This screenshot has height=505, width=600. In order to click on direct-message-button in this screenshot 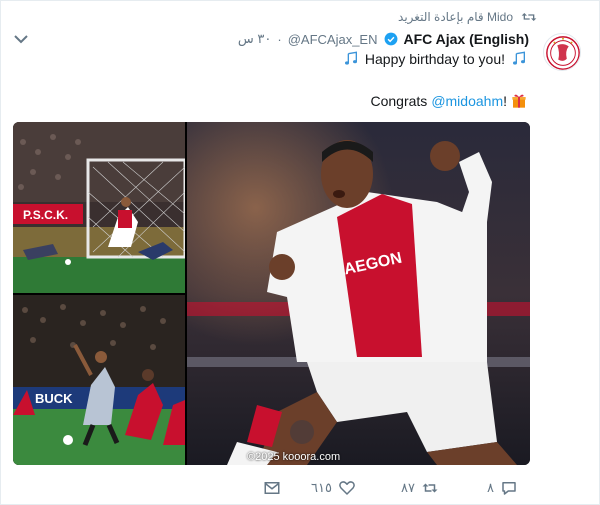, I will do `click(272, 488)`.